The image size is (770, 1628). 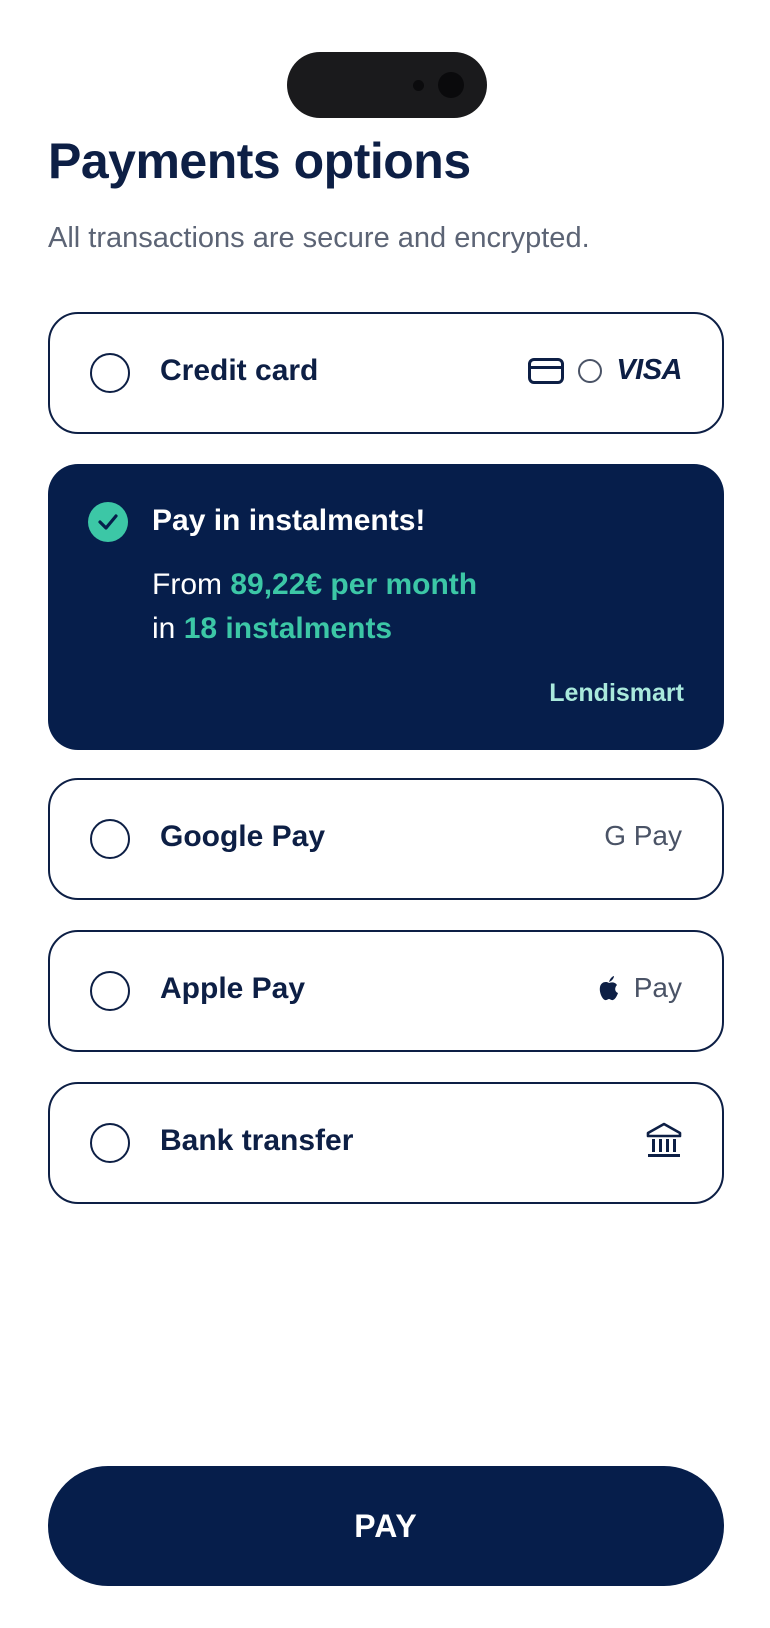 I want to click on radio-credit-card, so click(x=110, y=373).